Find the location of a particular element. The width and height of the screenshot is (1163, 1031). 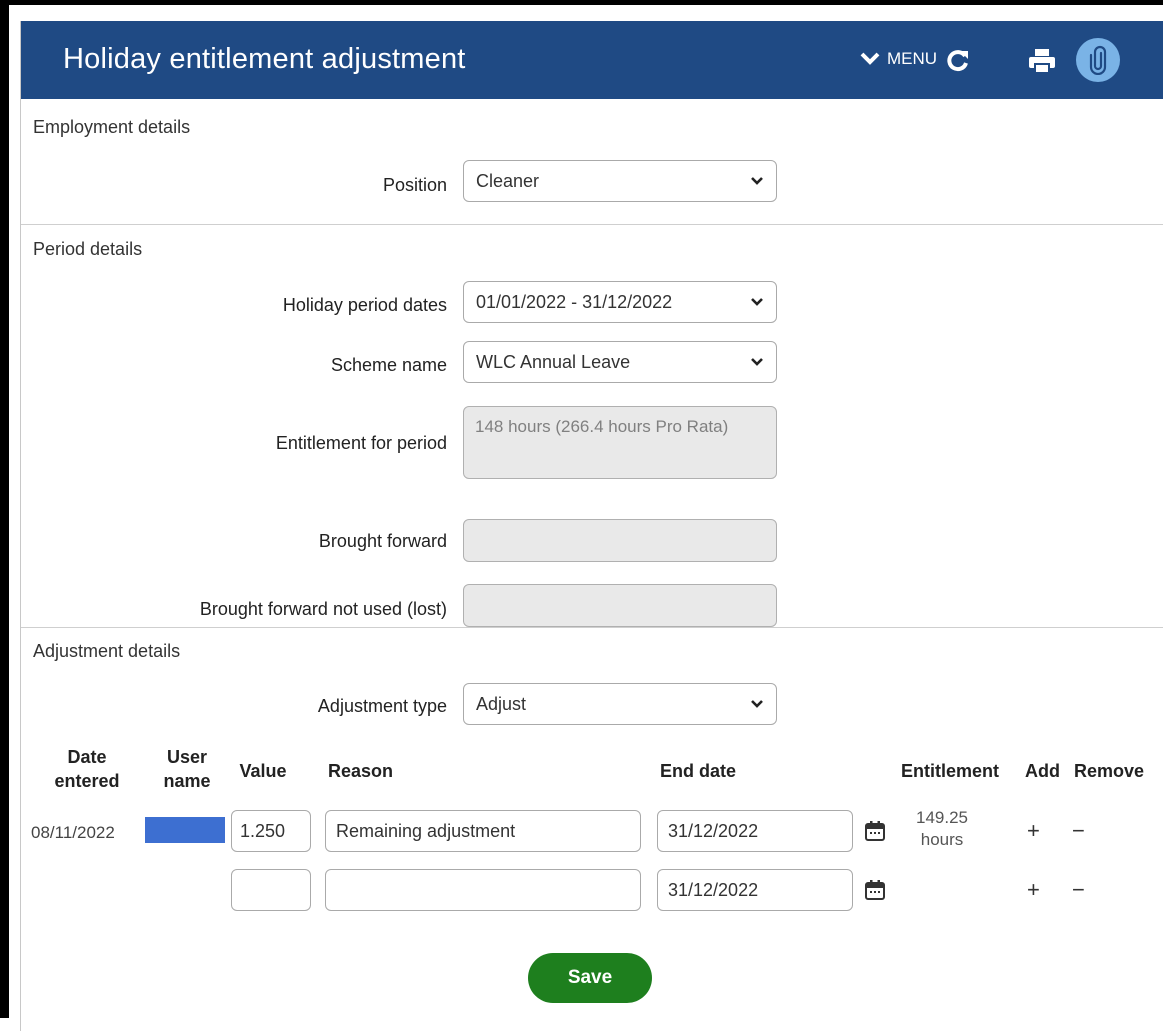

column-header-entitlement: Entitlement is located at coordinates (950, 771).